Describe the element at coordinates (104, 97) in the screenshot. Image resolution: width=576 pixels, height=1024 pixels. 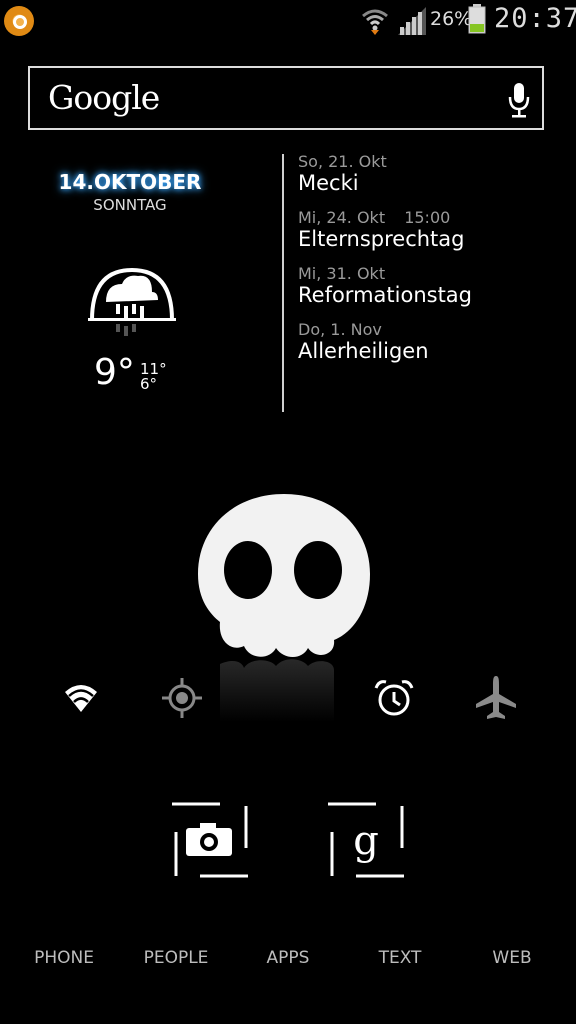
I see `google-logo: Google` at that location.